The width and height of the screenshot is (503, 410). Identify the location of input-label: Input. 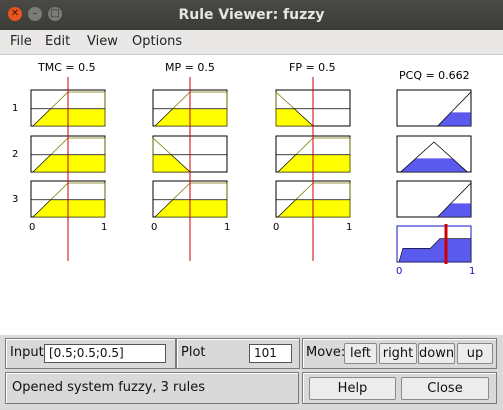
(27, 352).